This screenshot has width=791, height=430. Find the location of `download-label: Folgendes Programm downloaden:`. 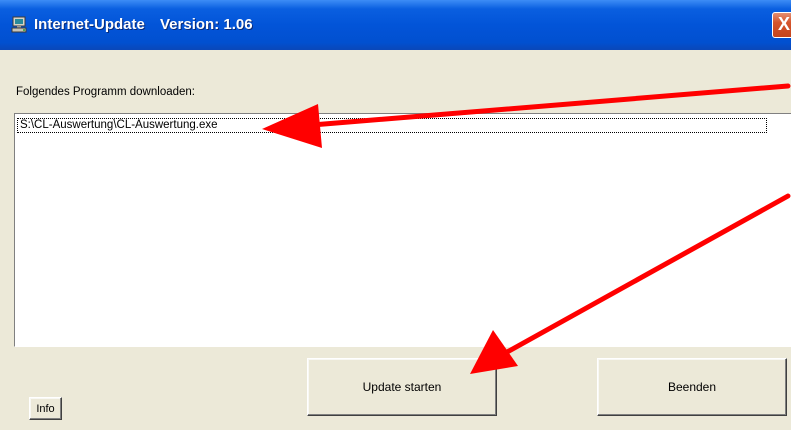

download-label: Folgendes Programm downloaden: is located at coordinates (105, 92).